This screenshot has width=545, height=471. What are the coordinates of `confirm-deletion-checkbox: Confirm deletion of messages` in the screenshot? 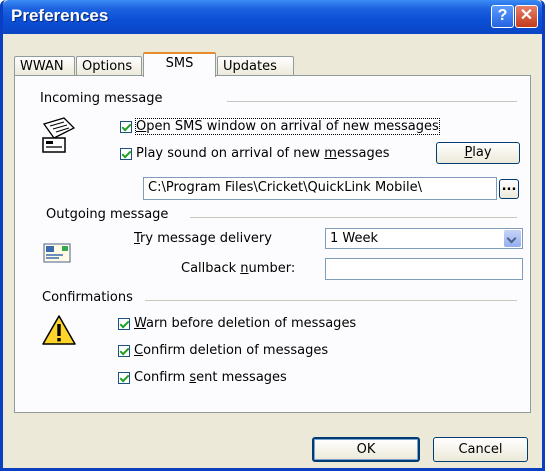 It's located at (223, 350).